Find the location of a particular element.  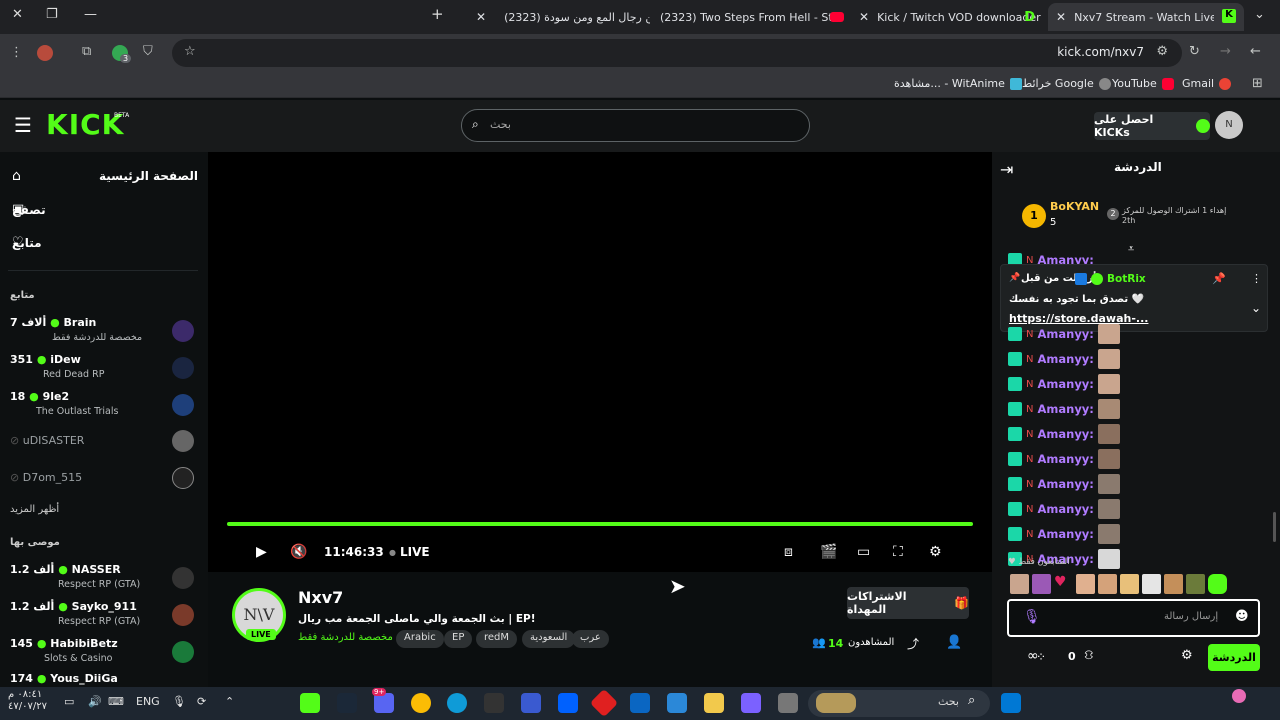

bookmark-youtube: YouTube is located at coordinates (1143, 83).